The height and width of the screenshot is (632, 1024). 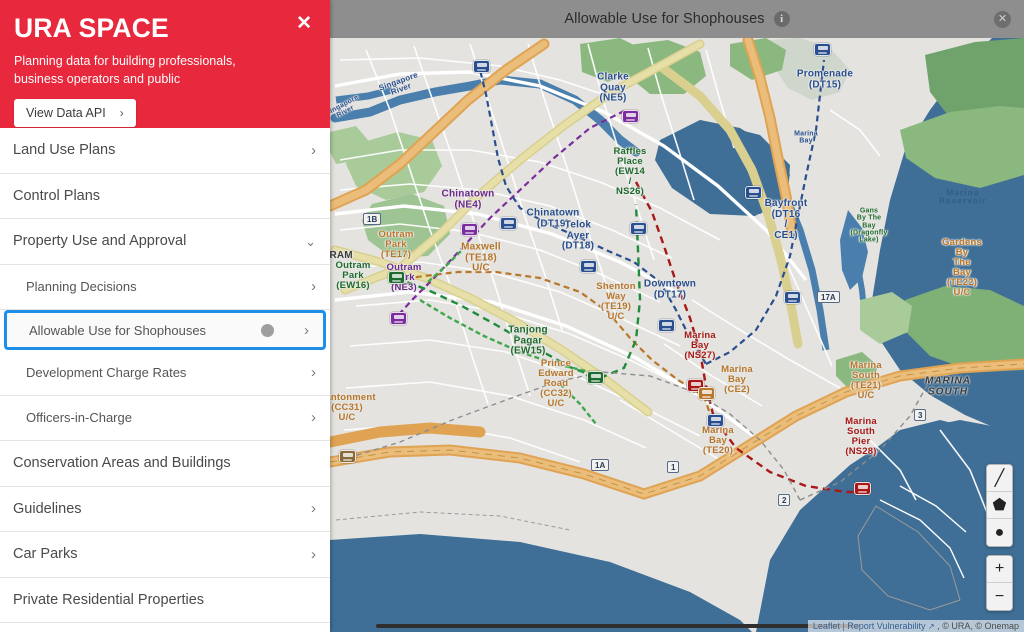 I want to click on sidebar-item-label: Guidelines, so click(x=47, y=508).